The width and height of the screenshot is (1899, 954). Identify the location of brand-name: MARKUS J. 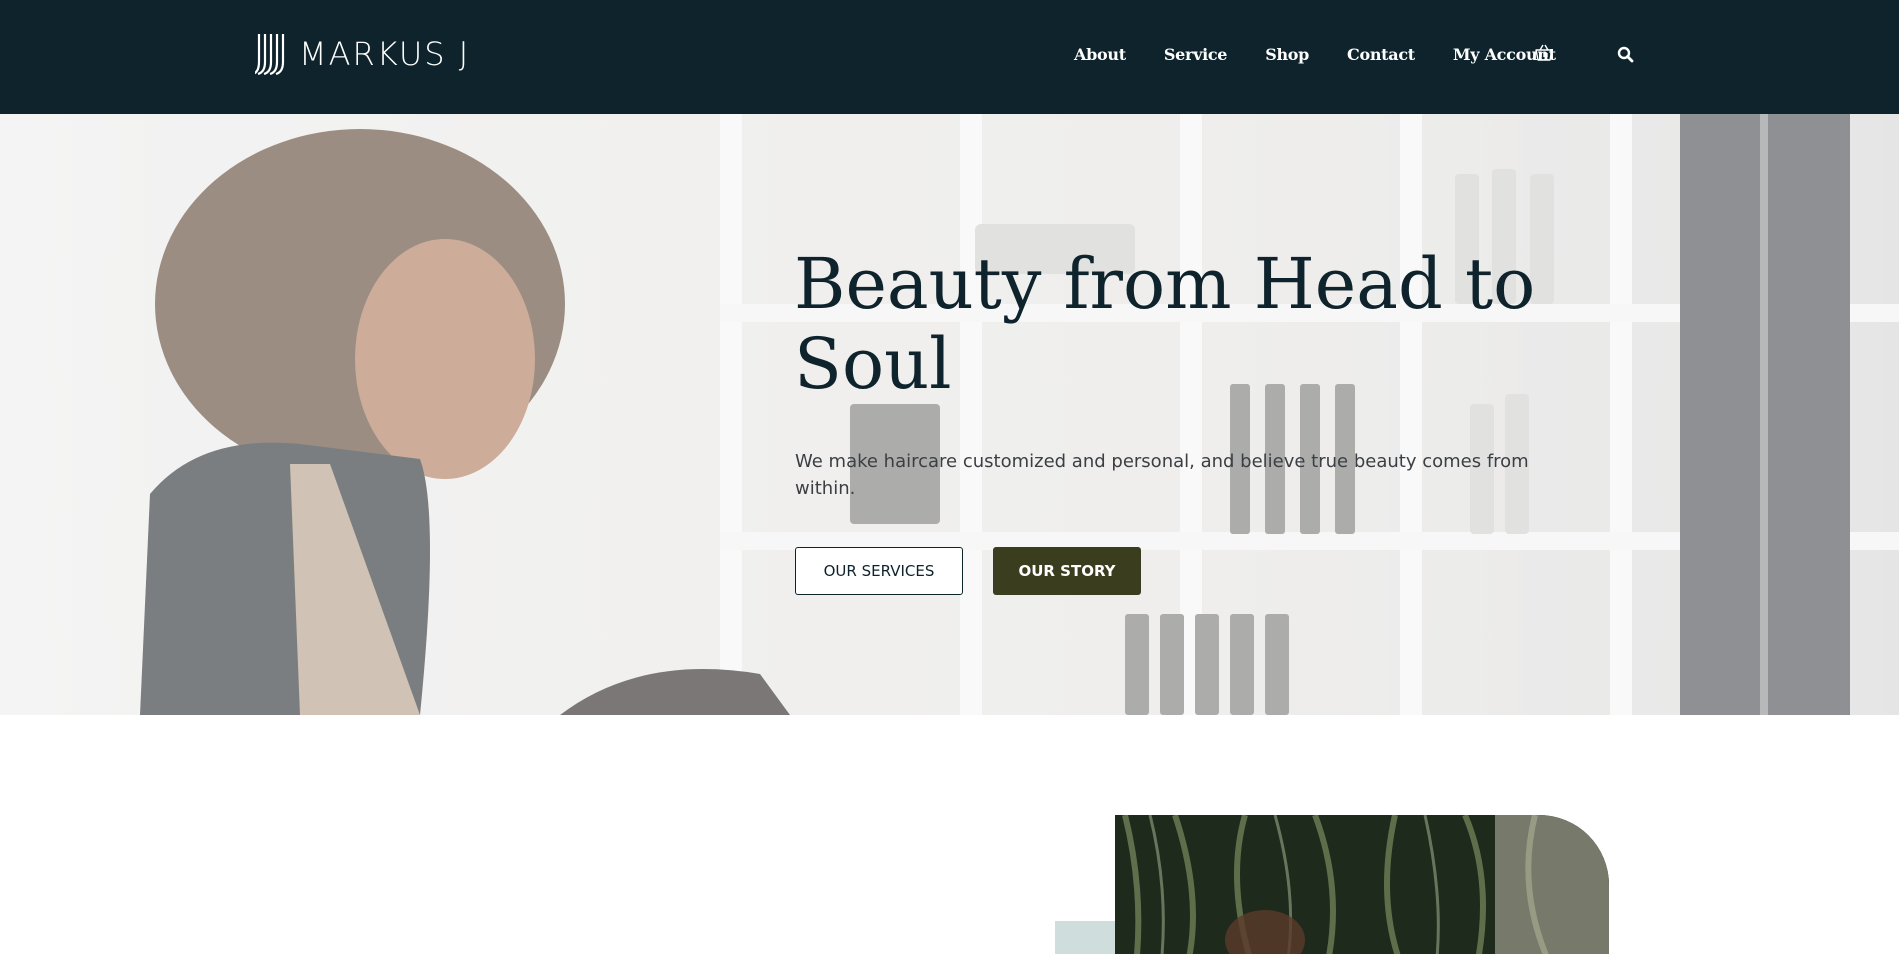
(385, 54).